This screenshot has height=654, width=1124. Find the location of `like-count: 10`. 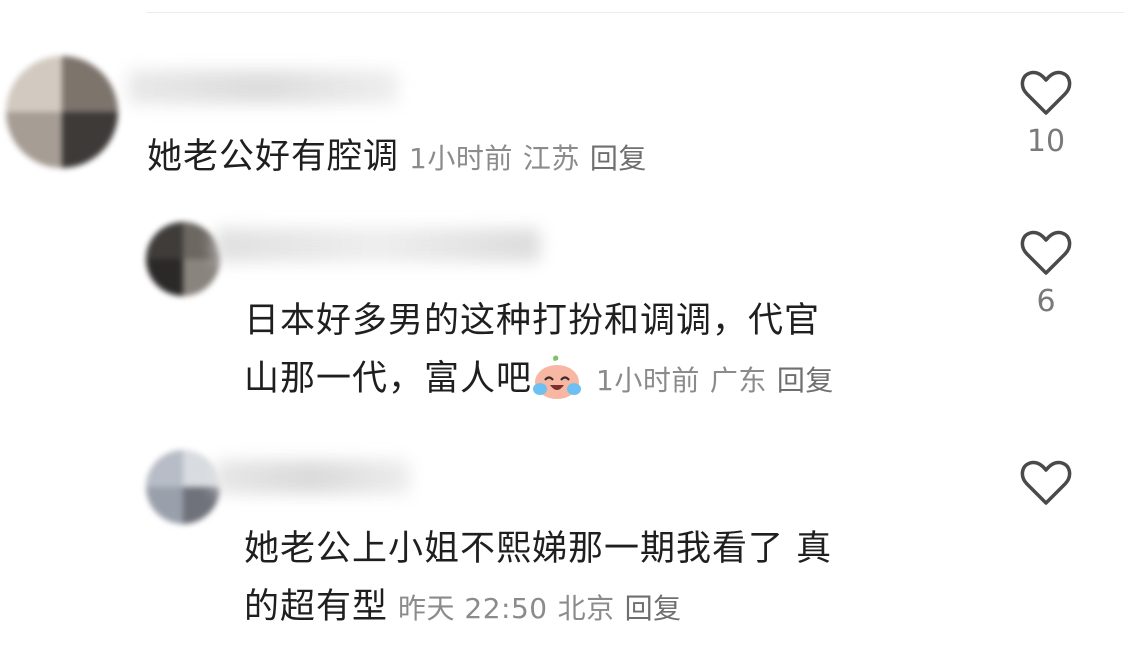

like-count: 10 is located at coordinates (1046, 141).